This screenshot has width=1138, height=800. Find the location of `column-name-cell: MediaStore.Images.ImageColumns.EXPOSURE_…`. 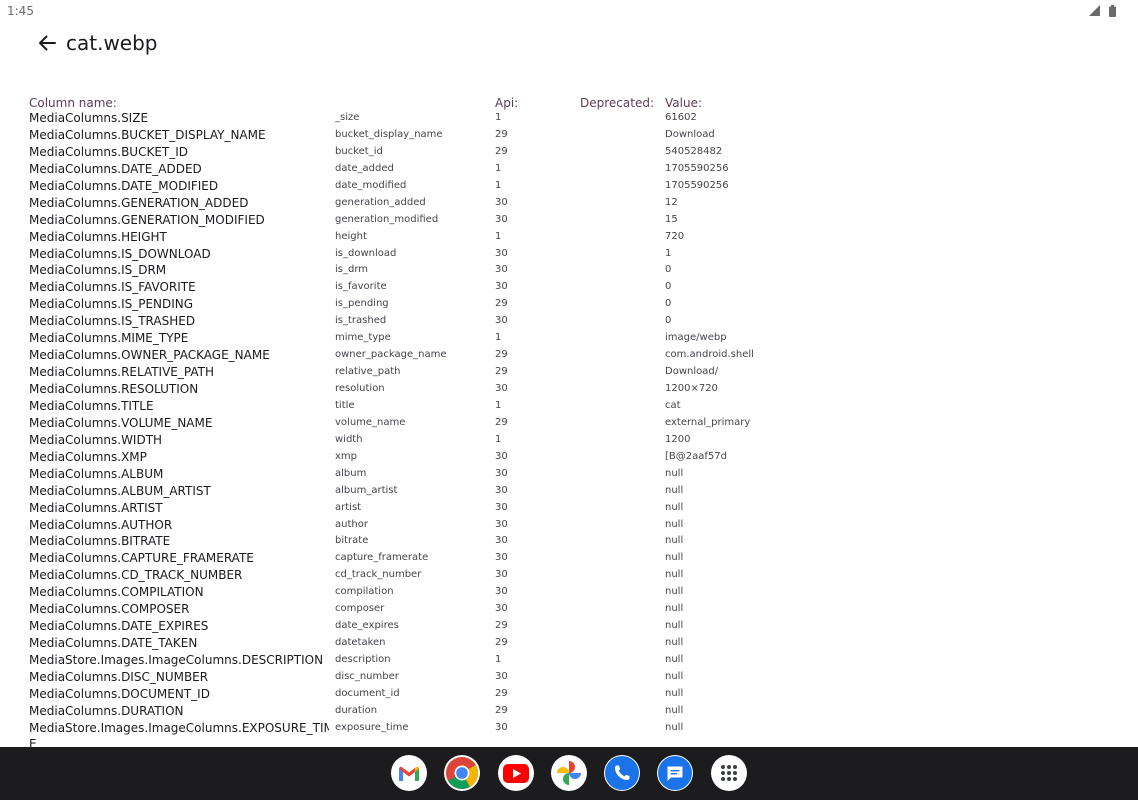

column-name-cell: MediaStore.Images.ImageColumns.EXPOSURE_… is located at coordinates (179, 727).